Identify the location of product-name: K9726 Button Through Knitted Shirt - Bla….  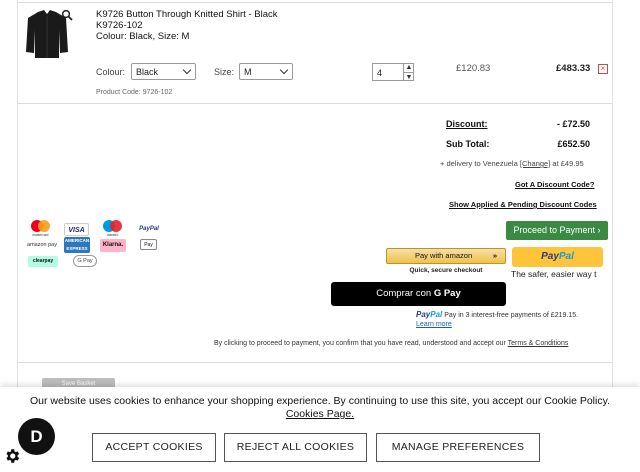
(187, 14).